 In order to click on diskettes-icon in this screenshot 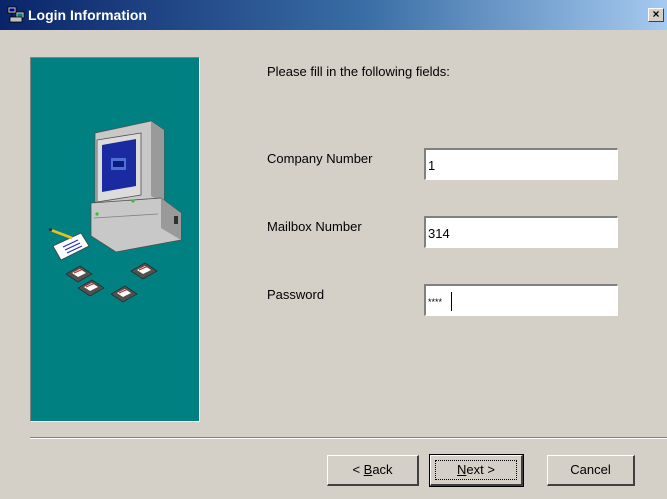, I will do `click(111, 282)`.